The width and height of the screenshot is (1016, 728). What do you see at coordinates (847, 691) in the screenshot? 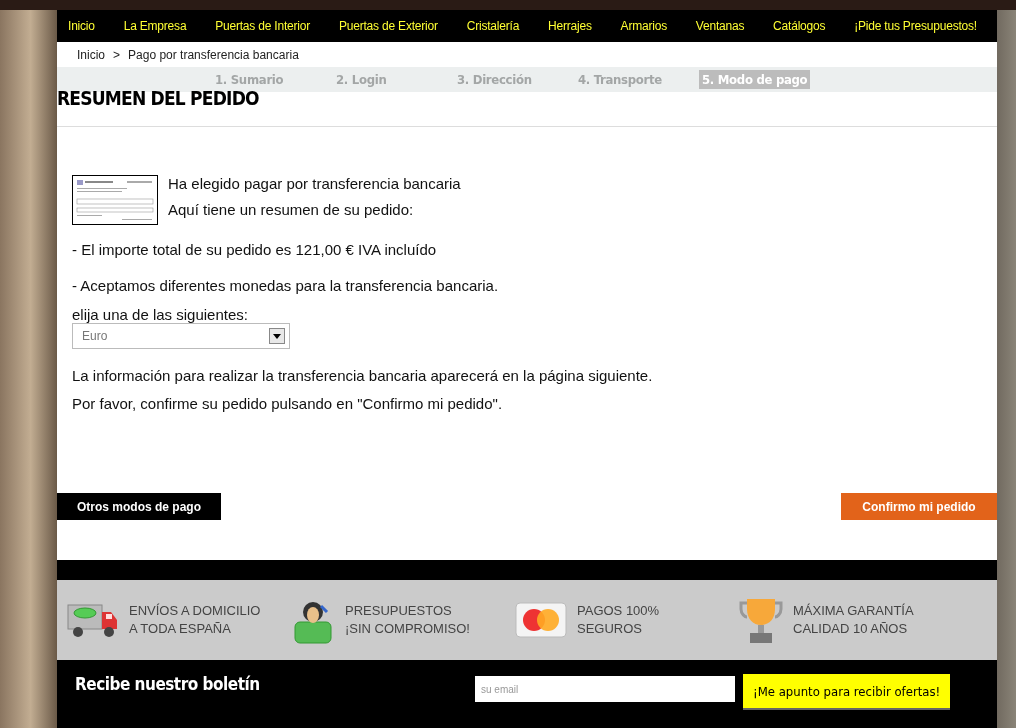
I see `subscribe-button: ¡Me apunto para recibir ofertas!` at bounding box center [847, 691].